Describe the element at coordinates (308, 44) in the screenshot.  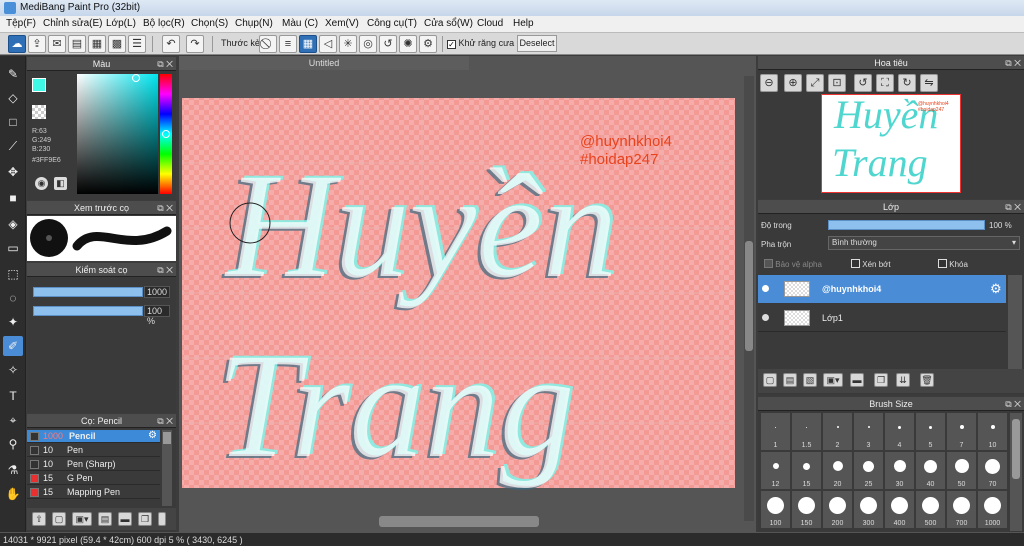
I see `grid-ruler-icon: ▦` at that location.